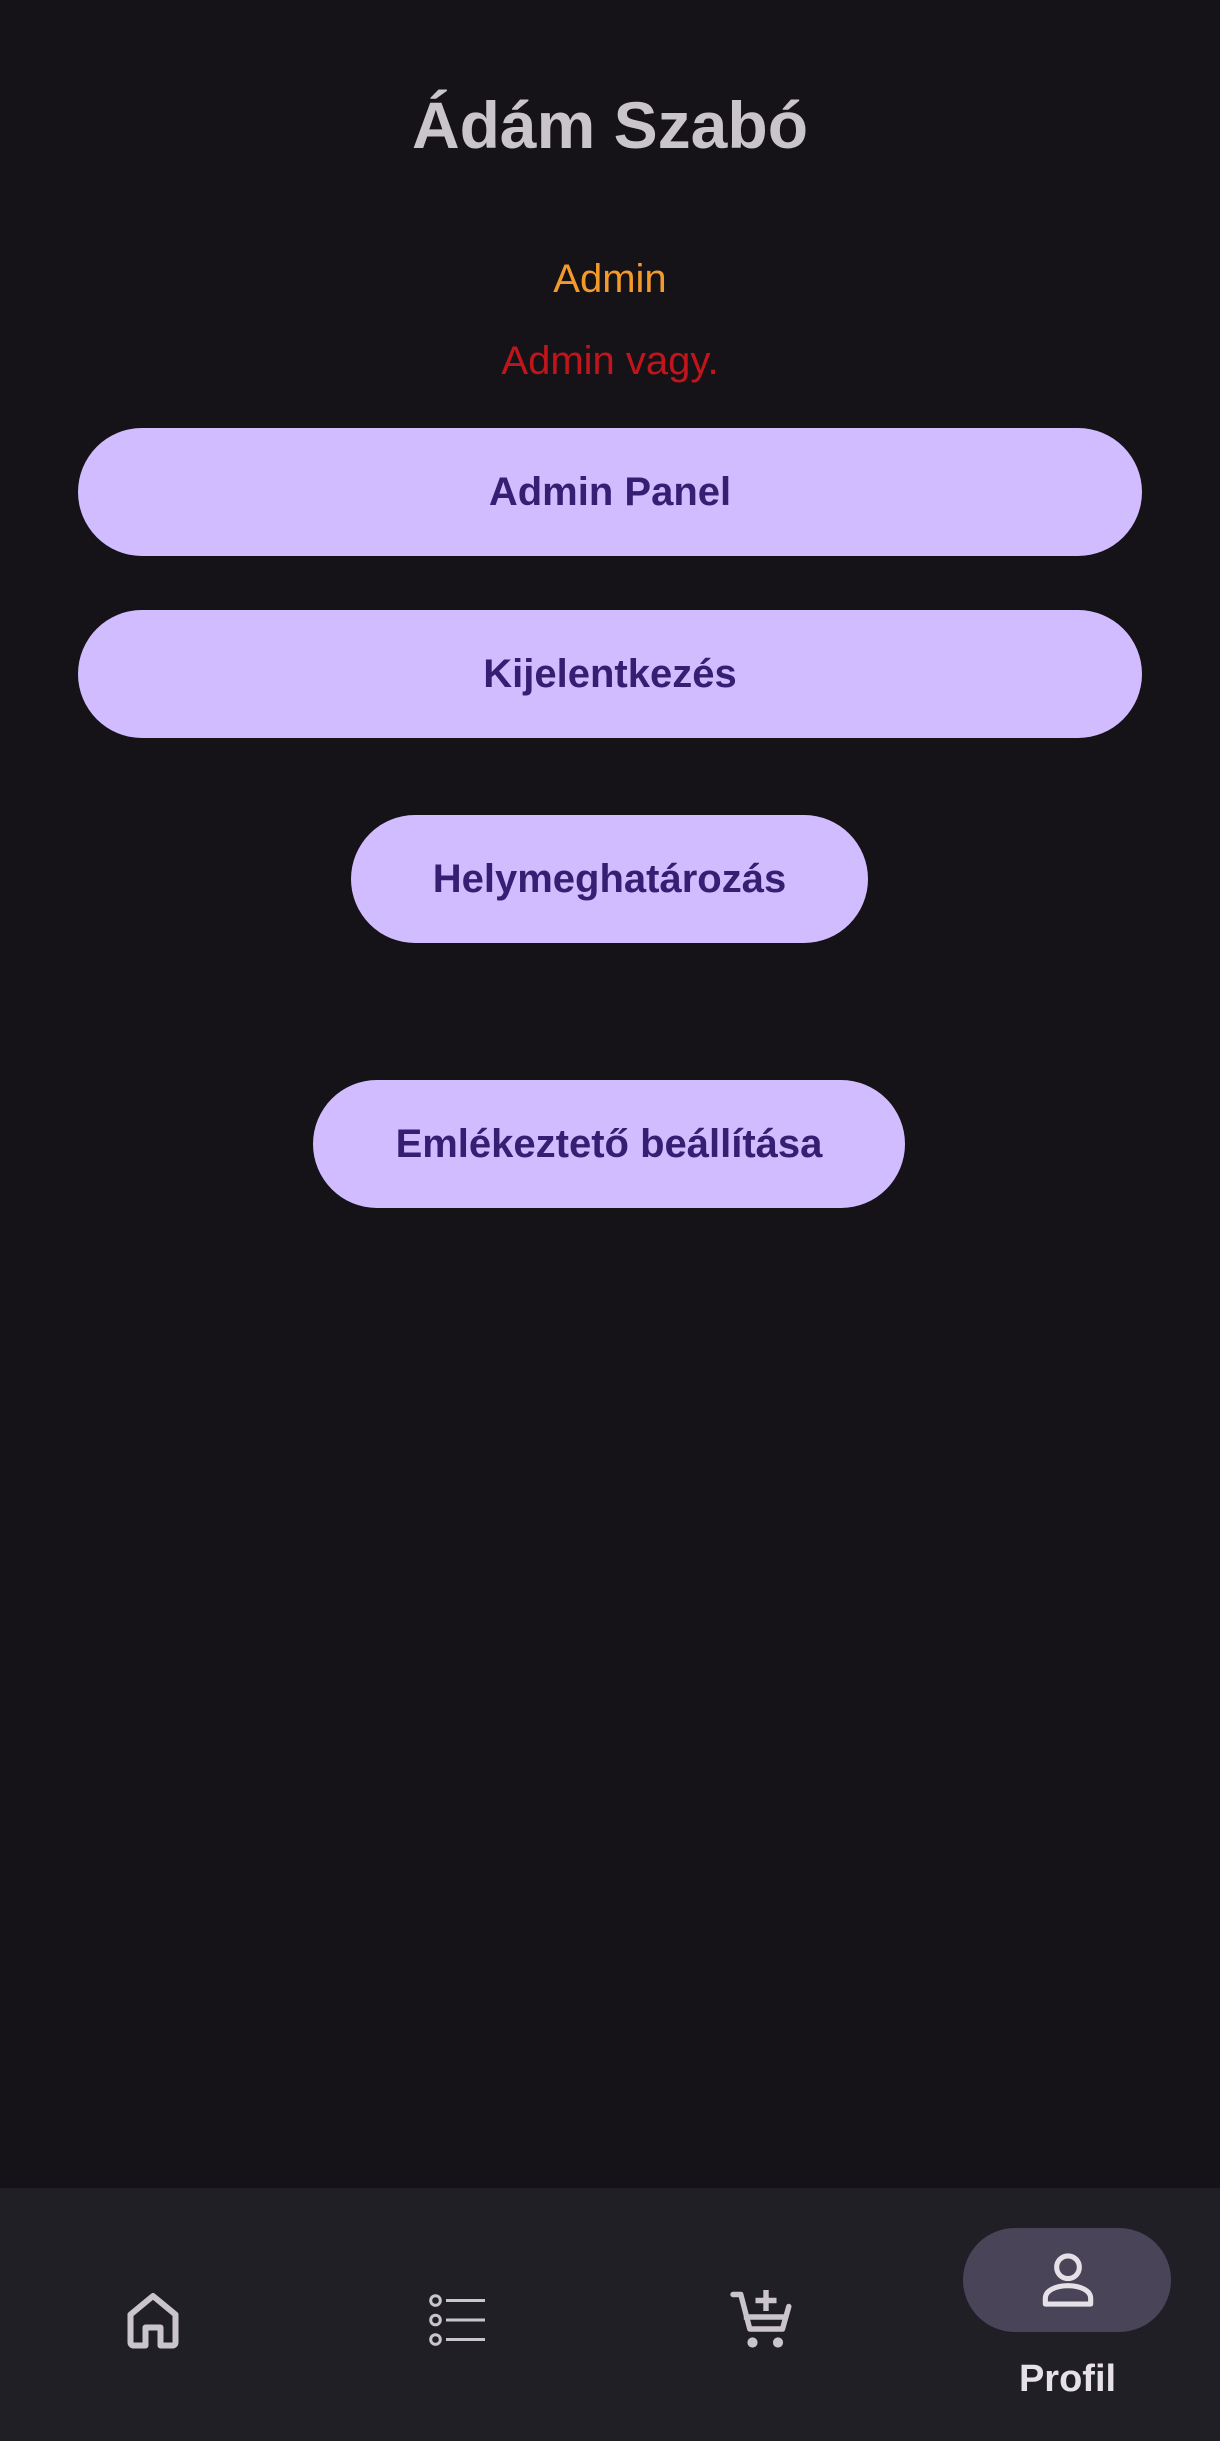 The height and width of the screenshot is (2441, 1220). I want to click on nav-item-home, so click(152, 2314).